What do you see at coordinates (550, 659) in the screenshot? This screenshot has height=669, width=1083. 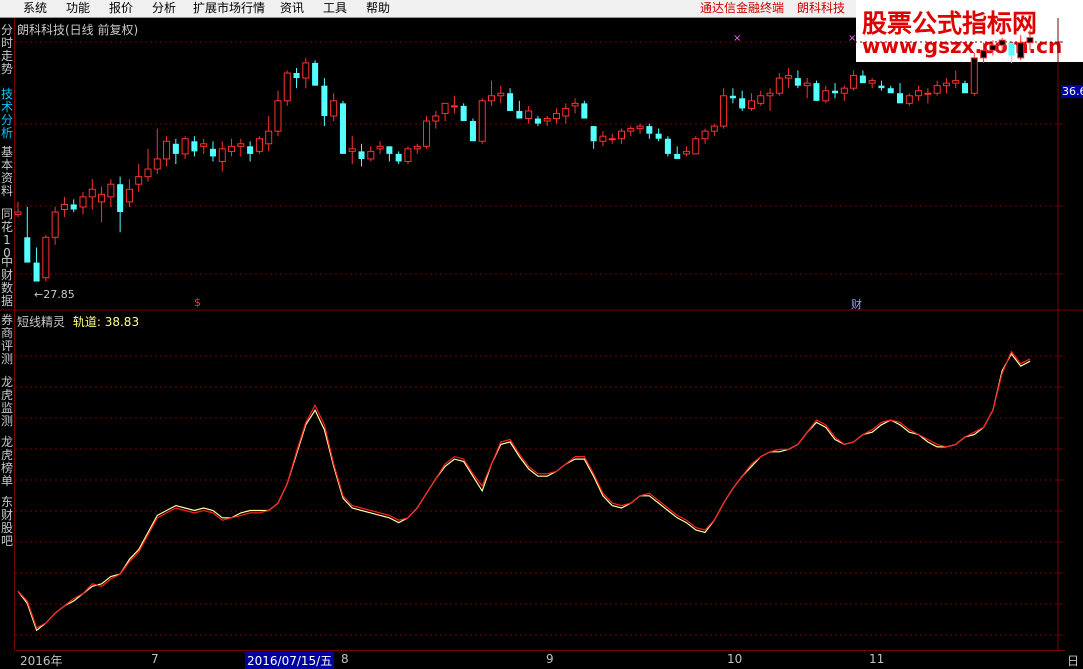 I see `x-label-sep: 9` at bounding box center [550, 659].